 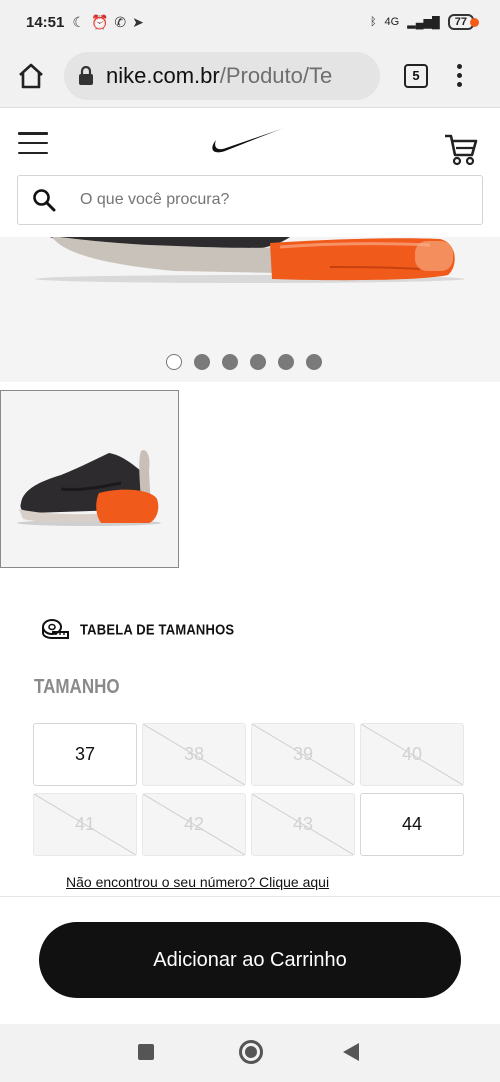 I want to click on size-option: 37, so click(x=85, y=754).